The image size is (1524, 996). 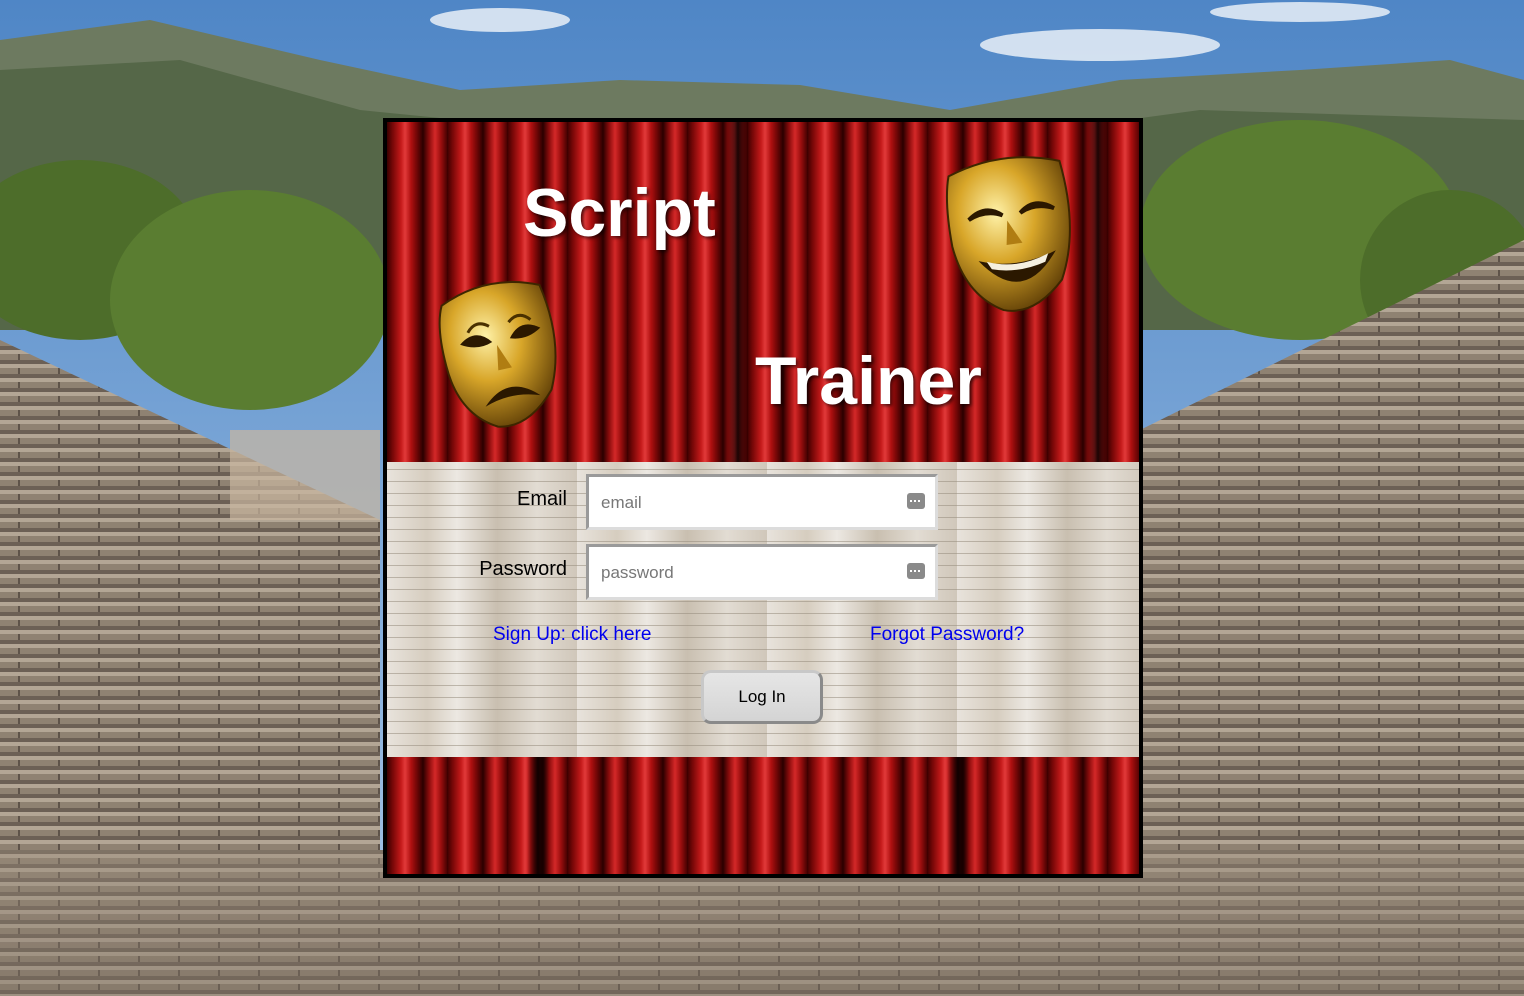 I want to click on forgot-password-link: Forgot Password?, so click(x=947, y=635).